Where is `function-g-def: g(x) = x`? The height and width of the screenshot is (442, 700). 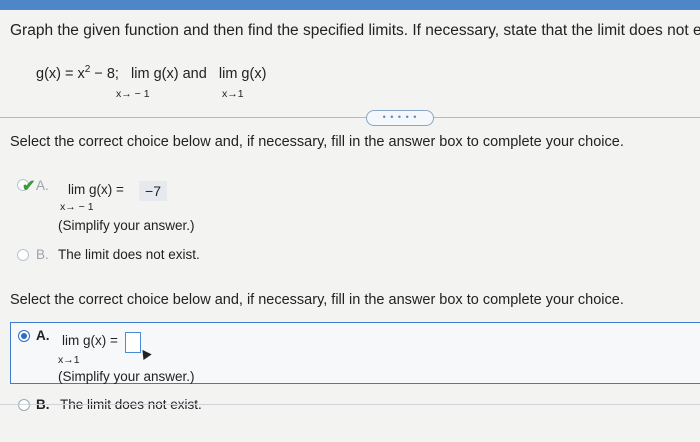
function-g-def: g(x) = x is located at coordinates (60, 73).